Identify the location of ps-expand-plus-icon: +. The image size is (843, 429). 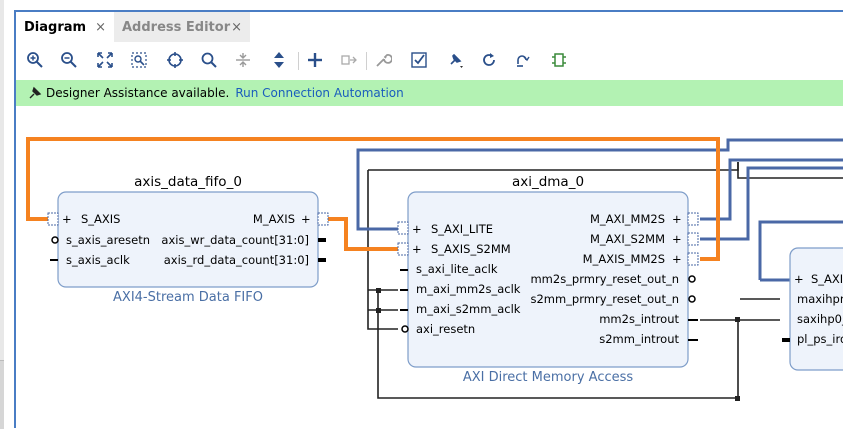
(799, 279).